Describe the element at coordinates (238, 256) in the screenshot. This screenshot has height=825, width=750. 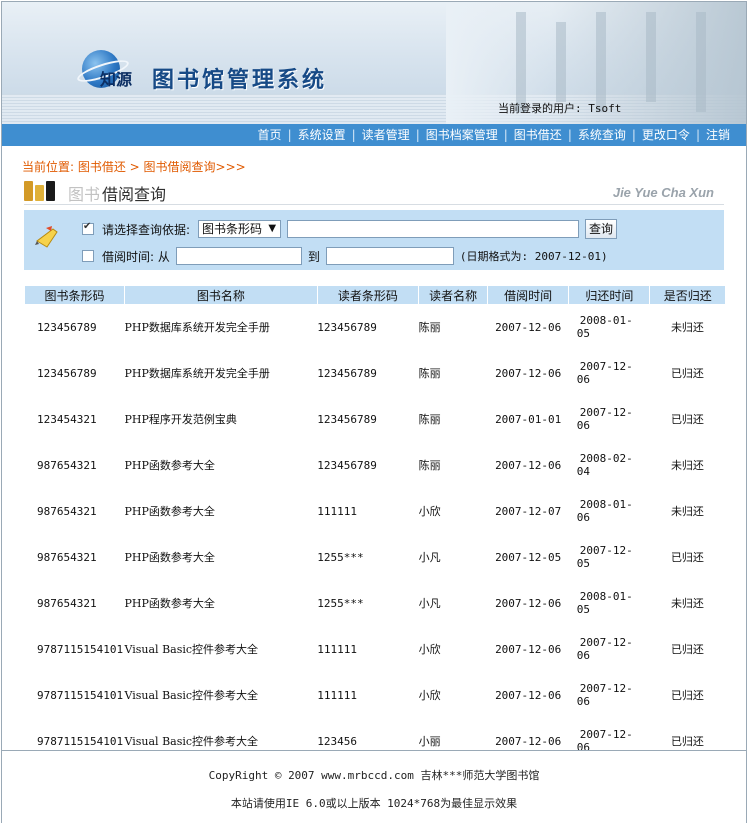
I see `date-from-input` at that location.